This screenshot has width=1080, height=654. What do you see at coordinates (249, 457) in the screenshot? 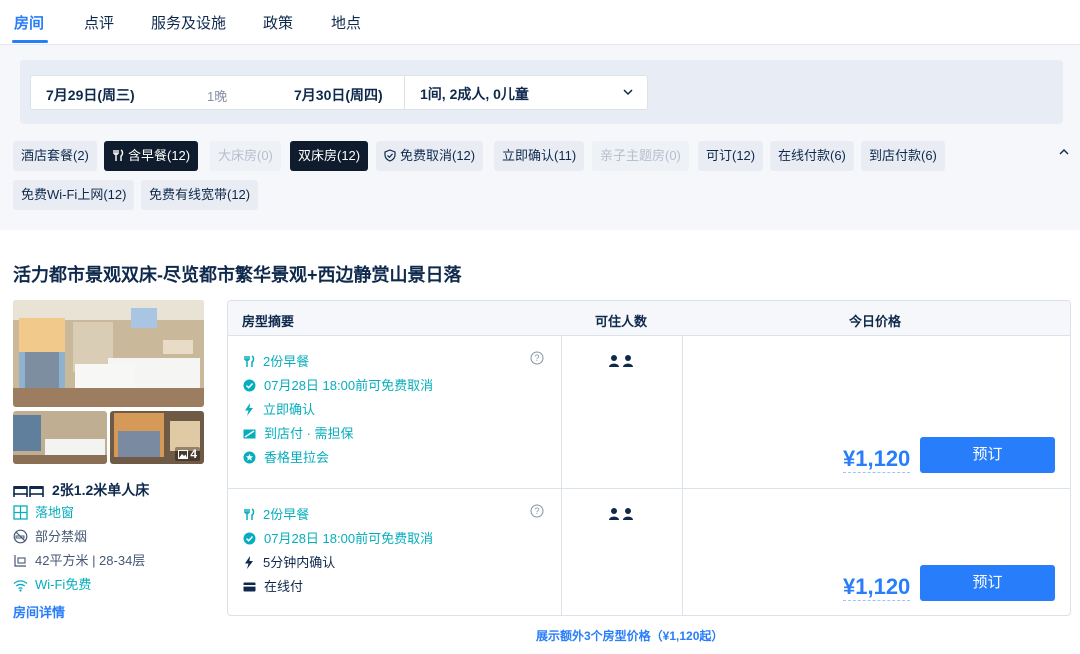
I see `member-star-icon` at bounding box center [249, 457].